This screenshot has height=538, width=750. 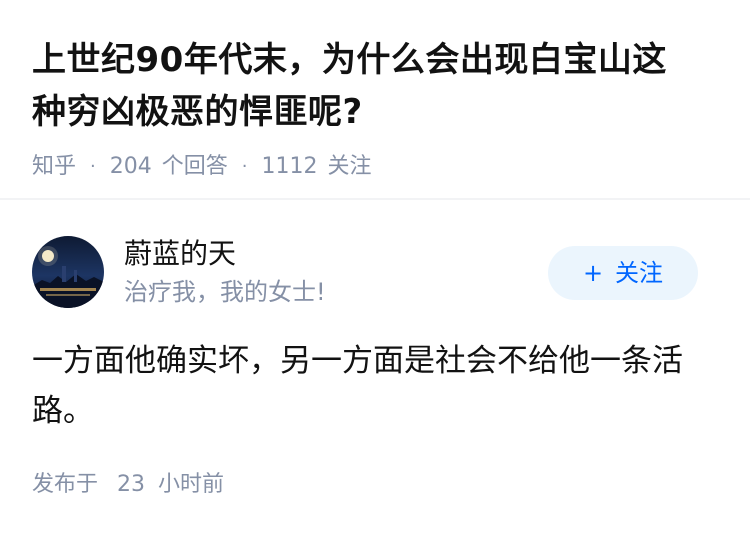 I want to click on author-name: 蔚蓝的天, so click(x=180, y=254).